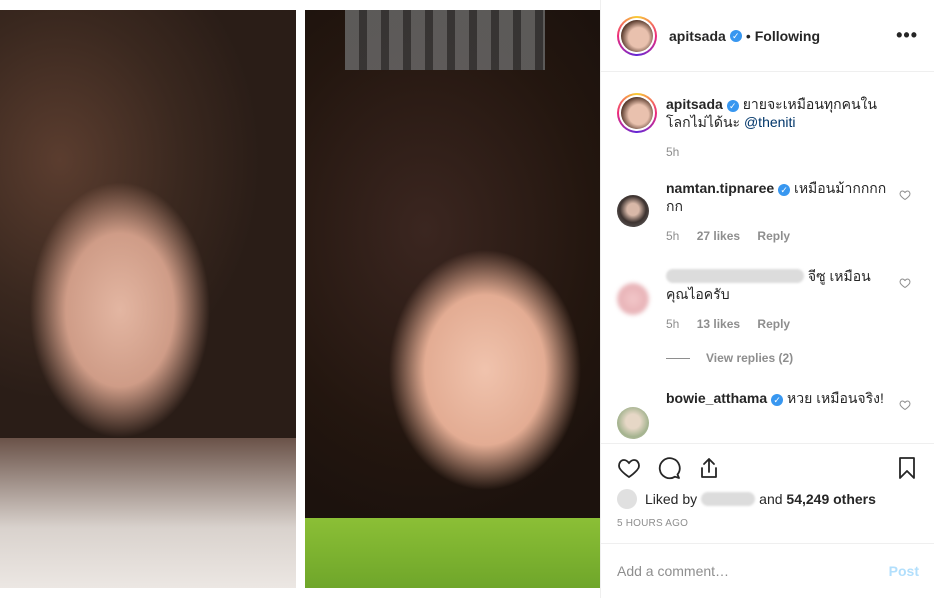  I want to click on view-replies-button: View replies (2), so click(729, 358).